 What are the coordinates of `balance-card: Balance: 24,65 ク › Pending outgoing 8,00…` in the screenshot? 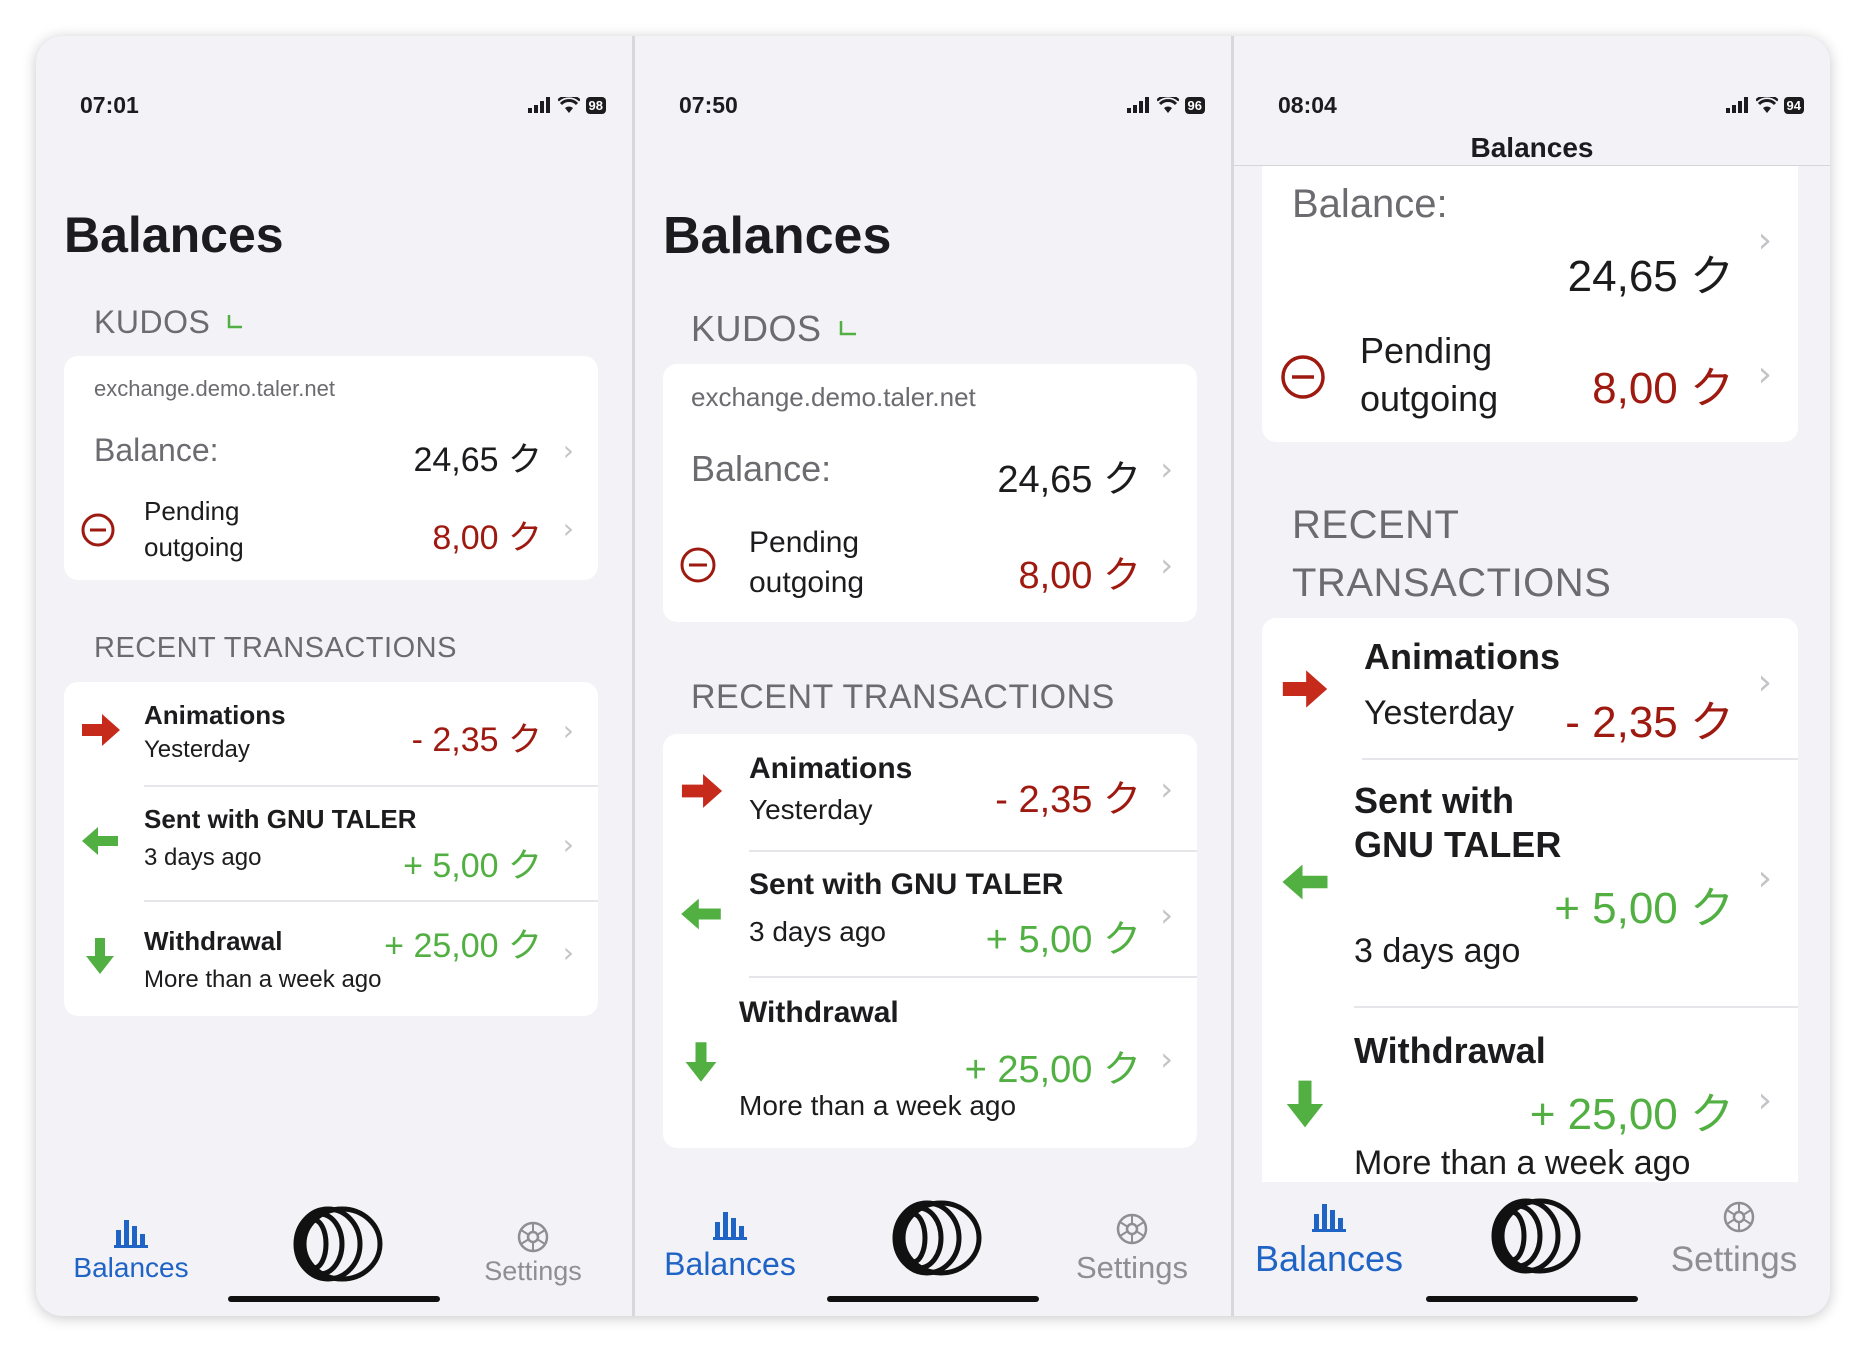 It's located at (1530, 289).